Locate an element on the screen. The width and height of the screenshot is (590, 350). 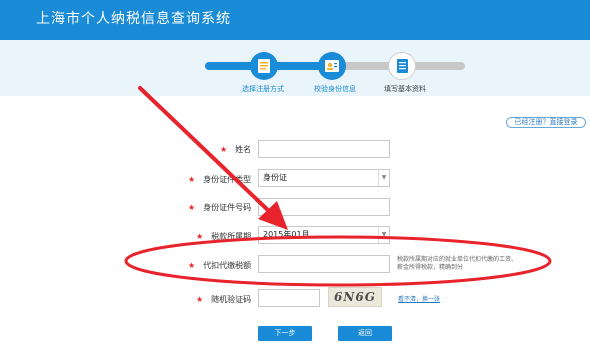
step-1-circle is located at coordinates (264, 66).